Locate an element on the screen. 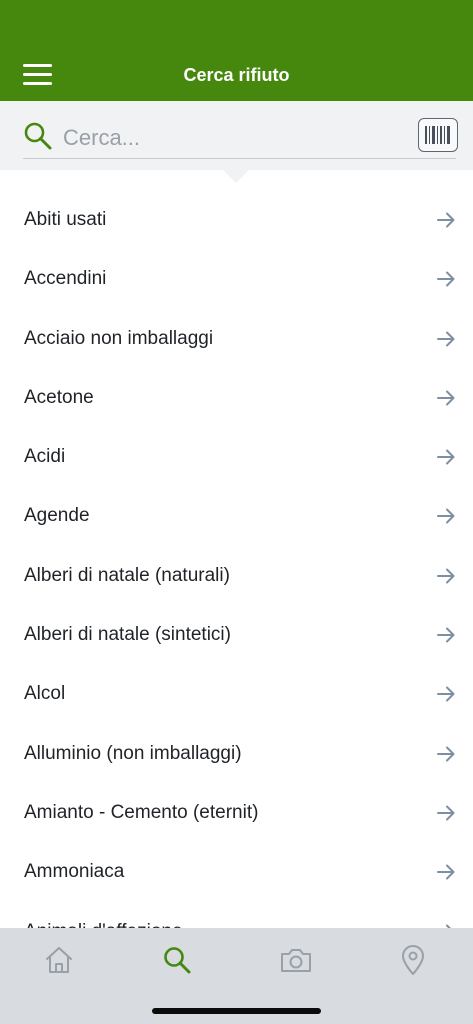  list-item-label: Alluminio (non imballaggi) is located at coordinates (133, 753).